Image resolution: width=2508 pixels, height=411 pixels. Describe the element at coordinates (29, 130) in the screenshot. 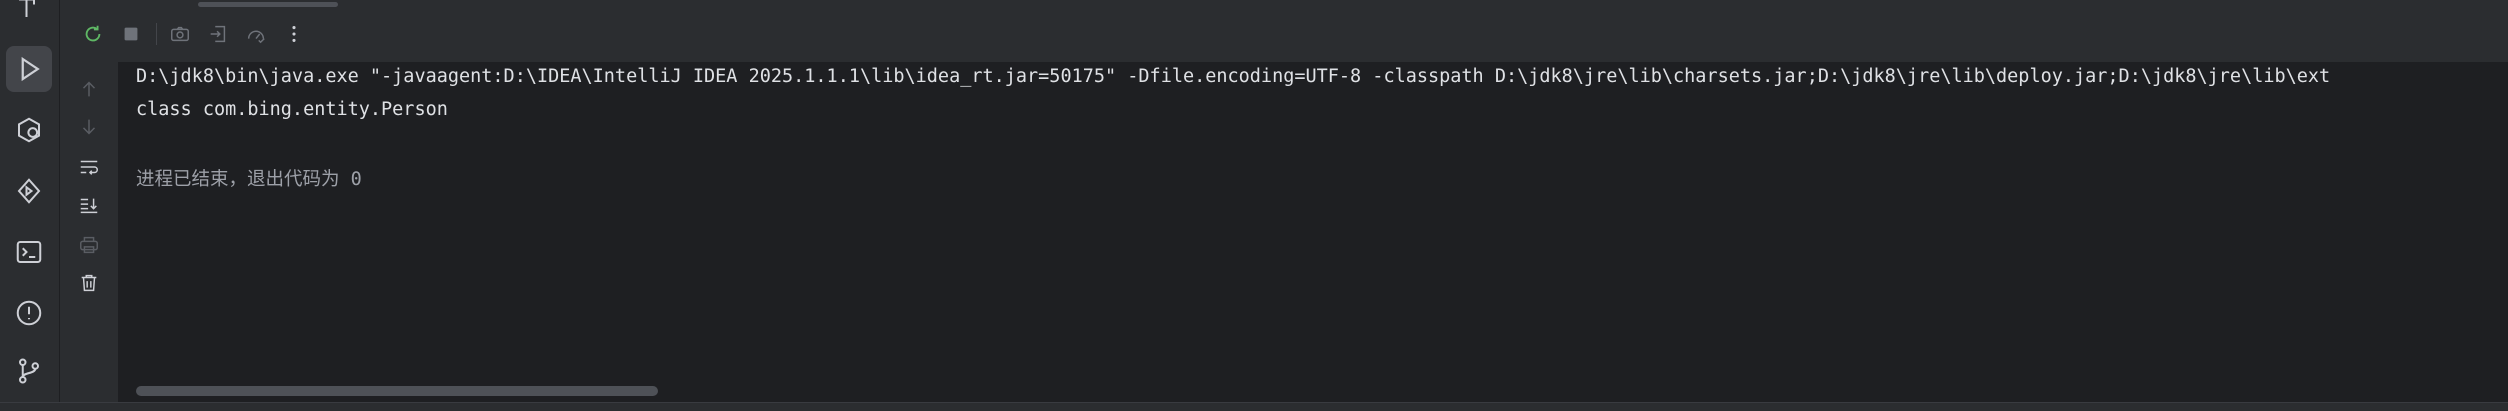

I see `services-icon` at that location.